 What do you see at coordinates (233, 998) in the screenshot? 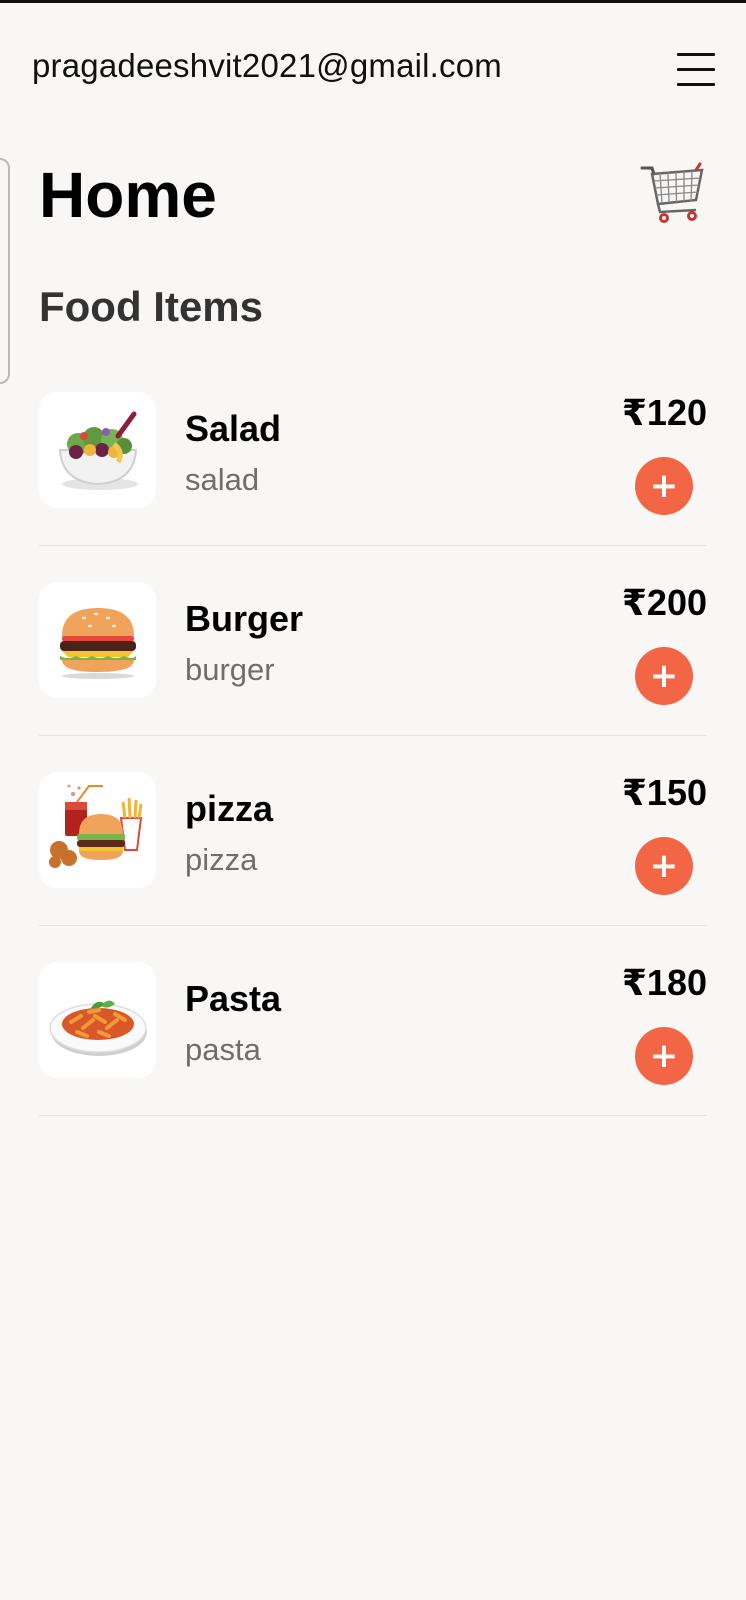
I see `food-item-name: Pasta` at bounding box center [233, 998].